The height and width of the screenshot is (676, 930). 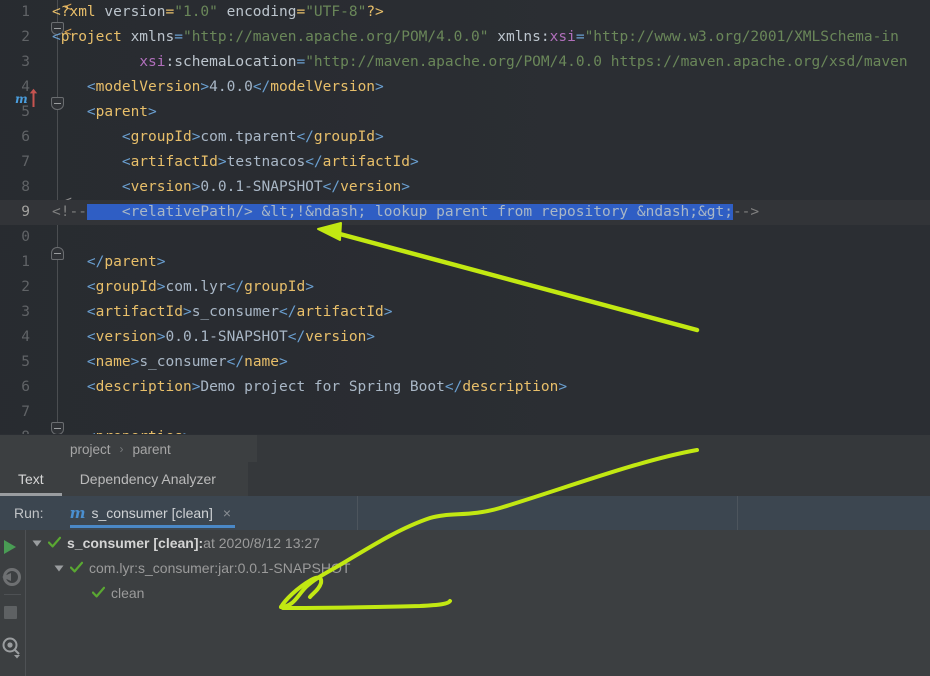 I want to click on code-line: 4 <modelVersion>4.0.0</modelVersion>, so click(x=465, y=87).